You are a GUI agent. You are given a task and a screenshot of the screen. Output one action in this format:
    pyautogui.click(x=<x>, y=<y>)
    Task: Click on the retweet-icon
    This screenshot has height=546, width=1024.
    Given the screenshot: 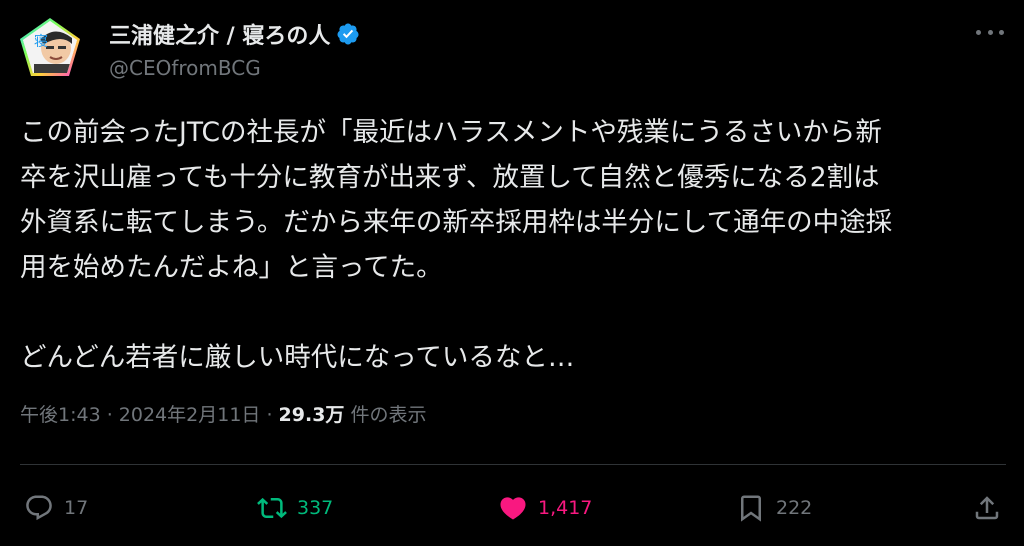 What is the action you would take?
    pyautogui.click(x=272, y=508)
    